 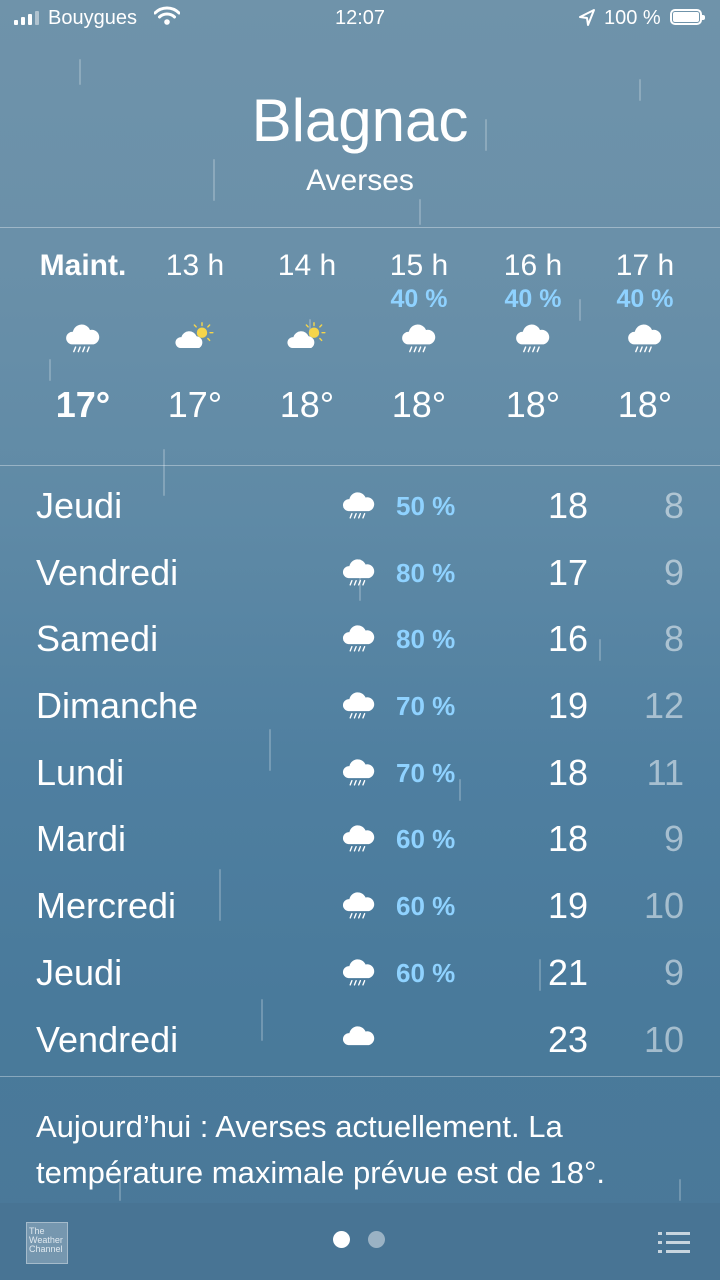 What do you see at coordinates (426, 506) in the screenshot?
I see `day-precip-chance: 50 %` at bounding box center [426, 506].